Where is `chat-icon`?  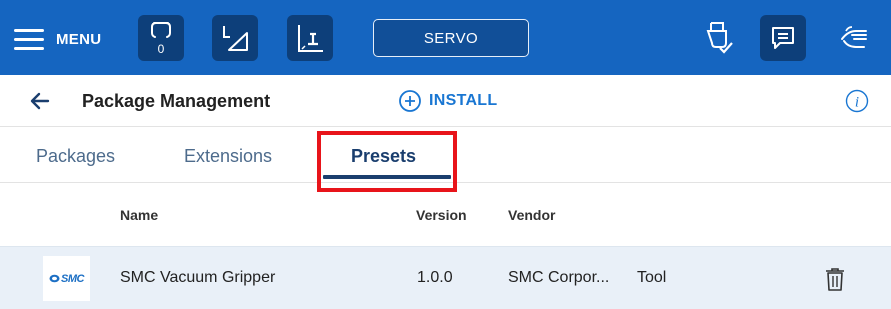 chat-icon is located at coordinates (783, 38).